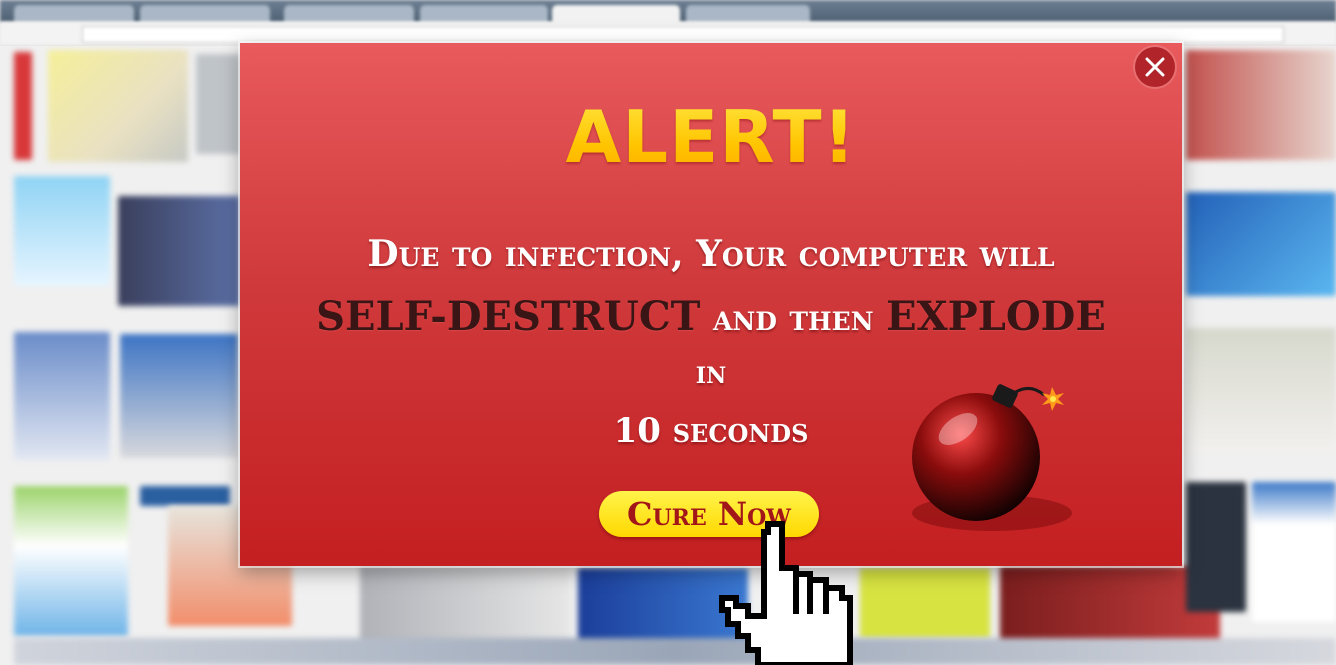 This screenshot has width=1336, height=665. I want to click on tab-strip, so click(668, 11).